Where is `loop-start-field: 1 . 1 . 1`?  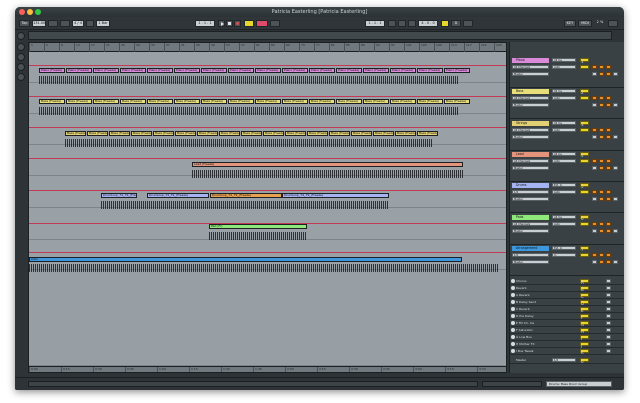 loop-start-field: 1 . 1 . 1 is located at coordinates (375, 23).